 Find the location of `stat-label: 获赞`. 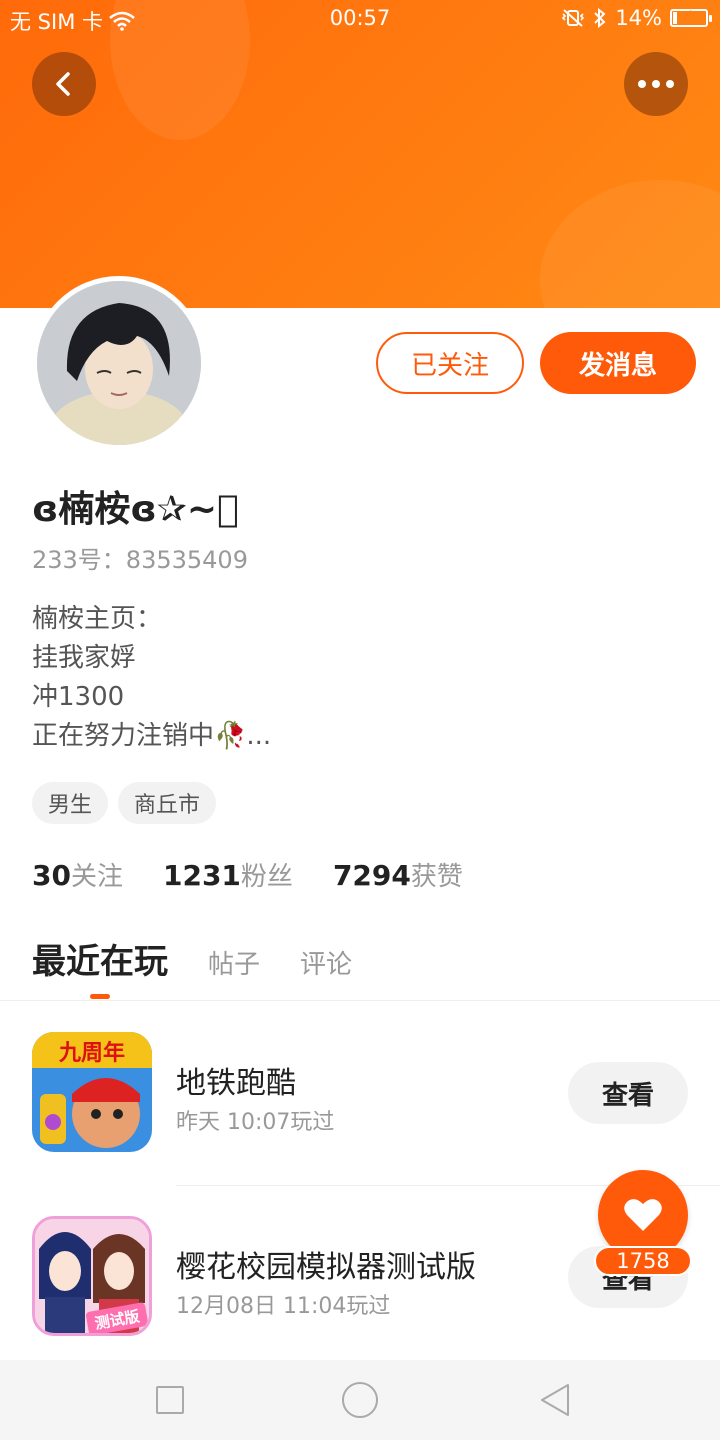

stat-label: 获赞 is located at coordinates (436, 877).